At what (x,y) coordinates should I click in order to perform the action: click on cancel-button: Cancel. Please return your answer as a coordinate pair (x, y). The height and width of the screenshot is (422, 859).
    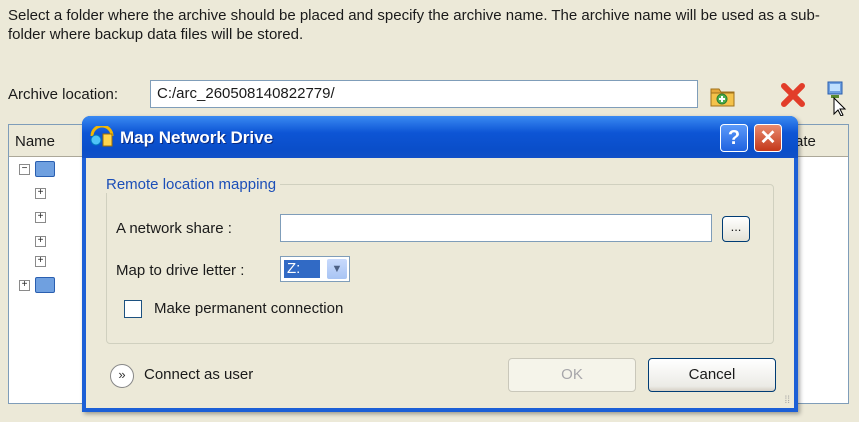
    Looking at the image, I should click on (712, 375).